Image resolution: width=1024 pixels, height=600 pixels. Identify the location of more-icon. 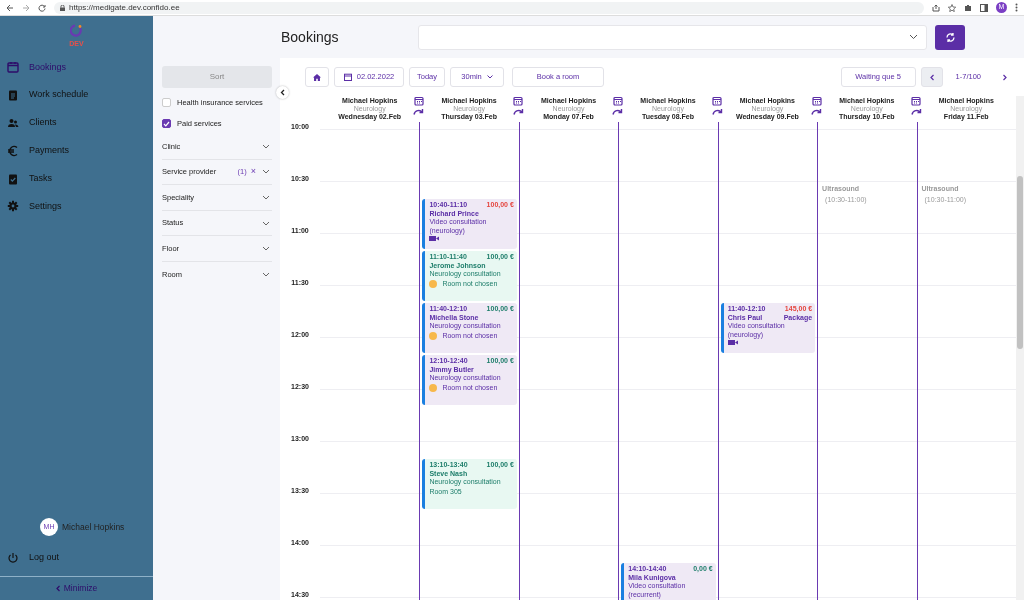
(1016, 7).